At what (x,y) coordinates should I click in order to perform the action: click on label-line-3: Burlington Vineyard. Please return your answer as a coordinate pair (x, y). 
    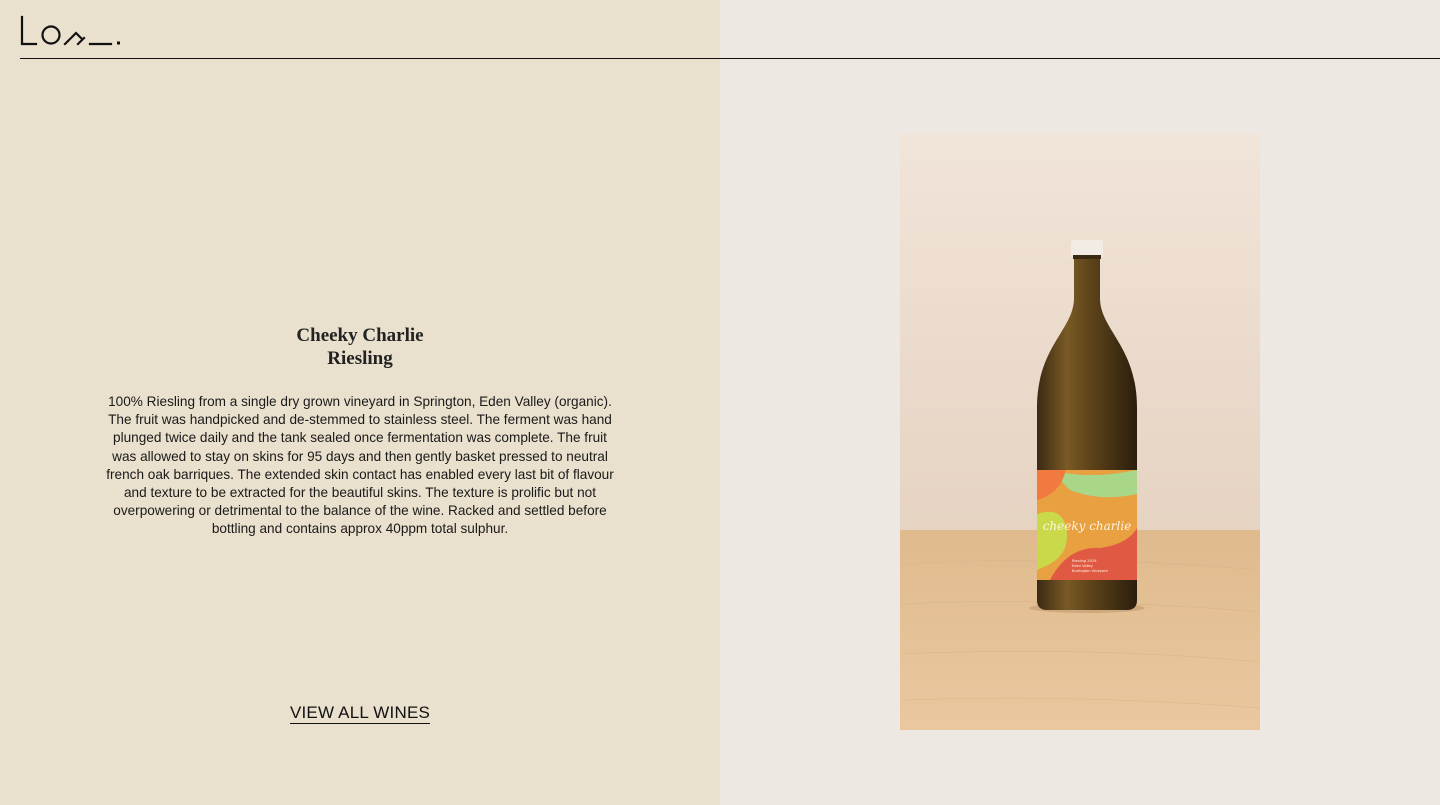
    Looking at the image, I should click on (1090, 571).